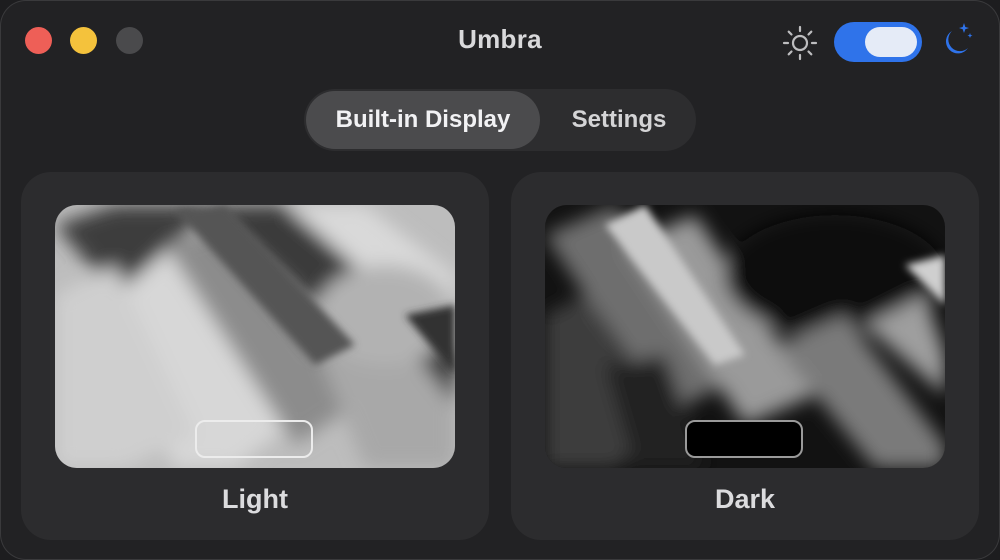 The width and height of the screenshot is (1000, 560). I want to click on display-segmented-control: Built-in Display Settings, so click(500, 120).